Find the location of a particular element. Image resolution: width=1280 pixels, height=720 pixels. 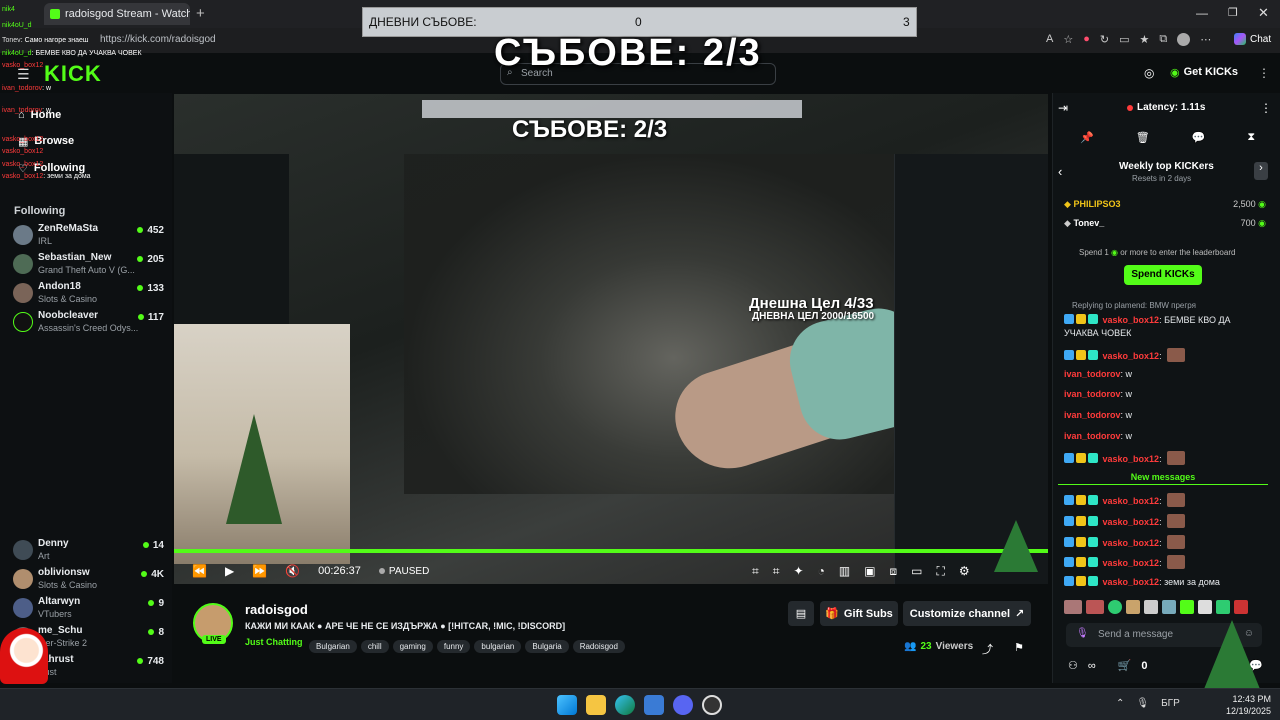

prev-icon: ‹ is located at coordinates (1060, 171).